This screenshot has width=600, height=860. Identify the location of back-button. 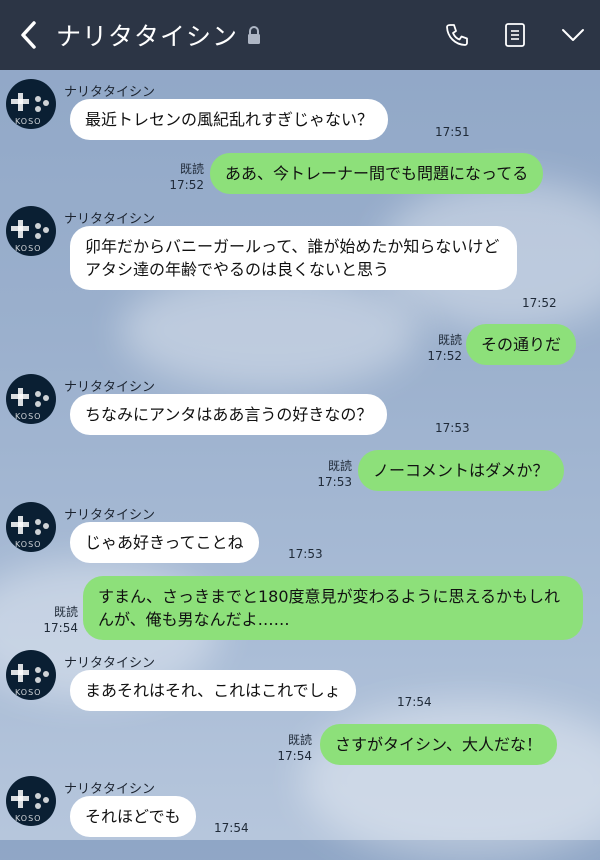
(28, 35).